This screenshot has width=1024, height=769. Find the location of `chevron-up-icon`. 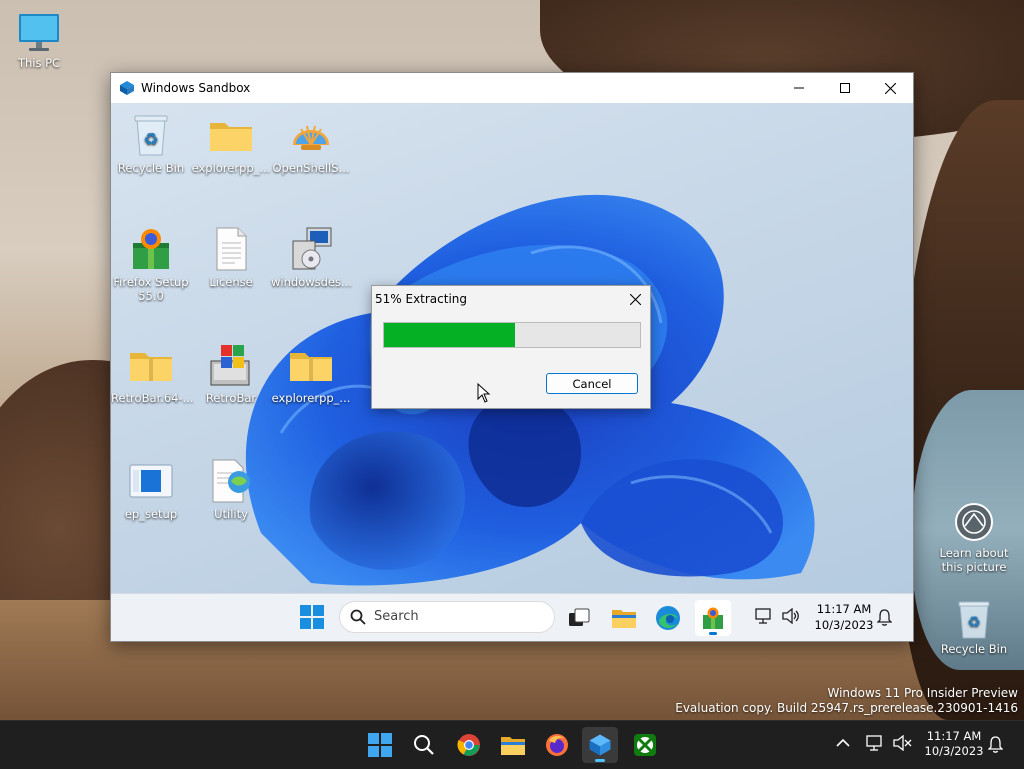

chevron-up-icon is located at coordinates (843, 742).